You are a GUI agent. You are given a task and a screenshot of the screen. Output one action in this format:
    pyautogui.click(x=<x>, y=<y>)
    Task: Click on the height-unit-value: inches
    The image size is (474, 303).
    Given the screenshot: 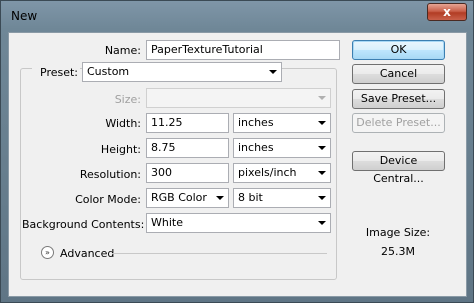 What is the action you would take?
    pyautogui.click(x=256, y=147)
    